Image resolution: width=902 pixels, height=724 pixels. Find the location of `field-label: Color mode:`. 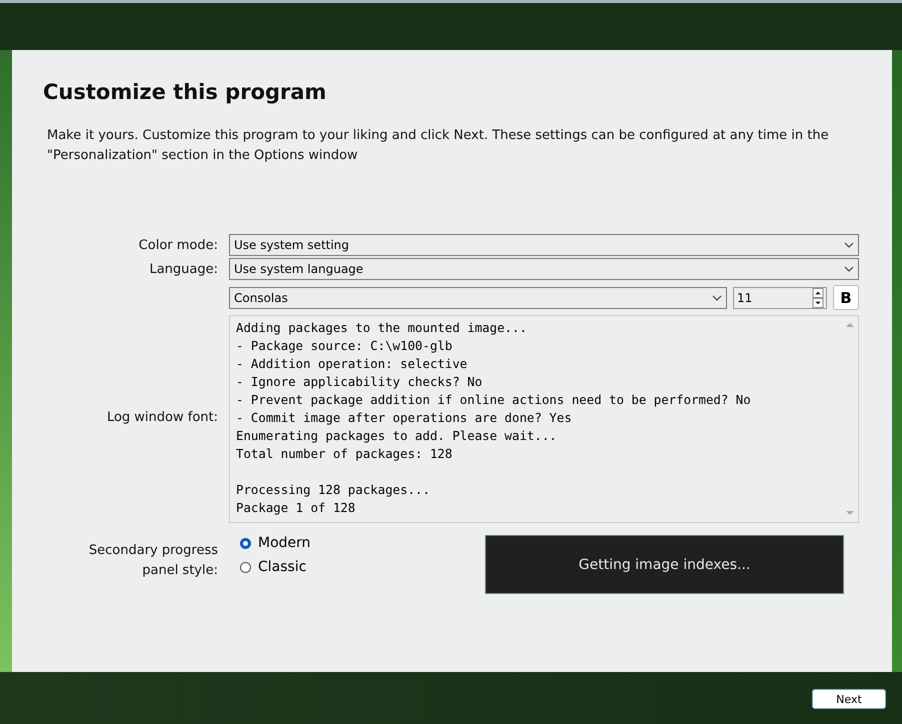

field-label: Color mode: is located at coordinates (178, 245).